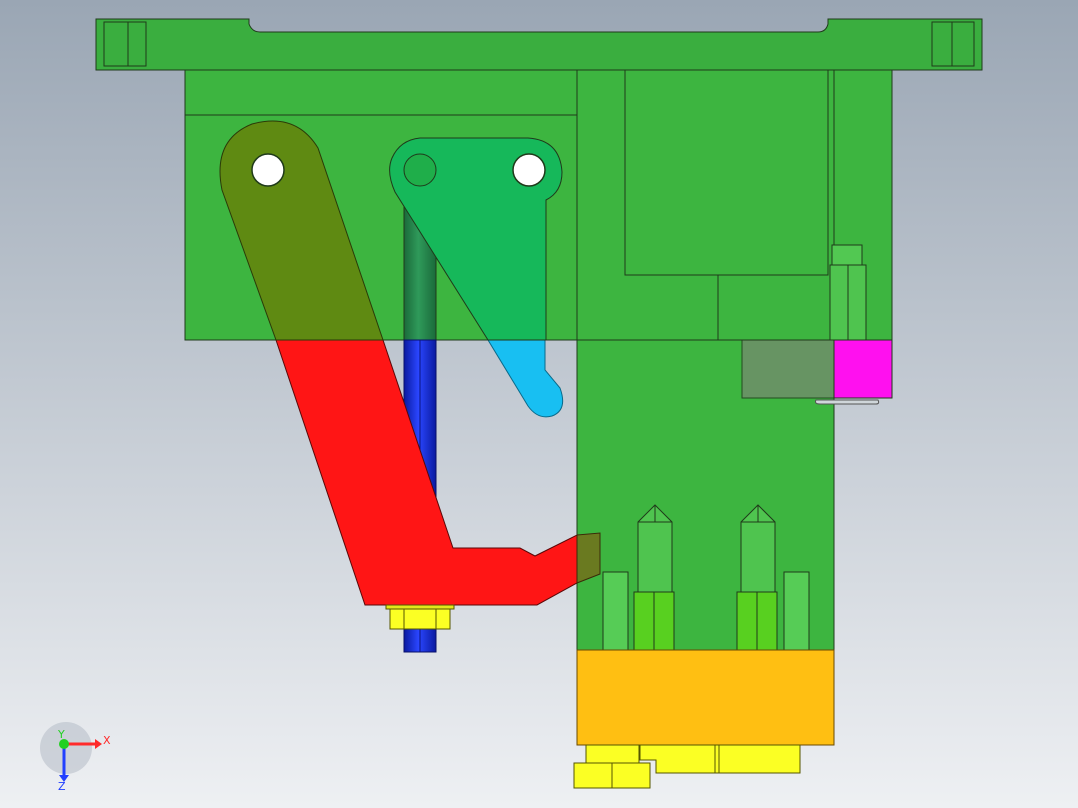  I want to click on gray-pad, so click(788, 369).